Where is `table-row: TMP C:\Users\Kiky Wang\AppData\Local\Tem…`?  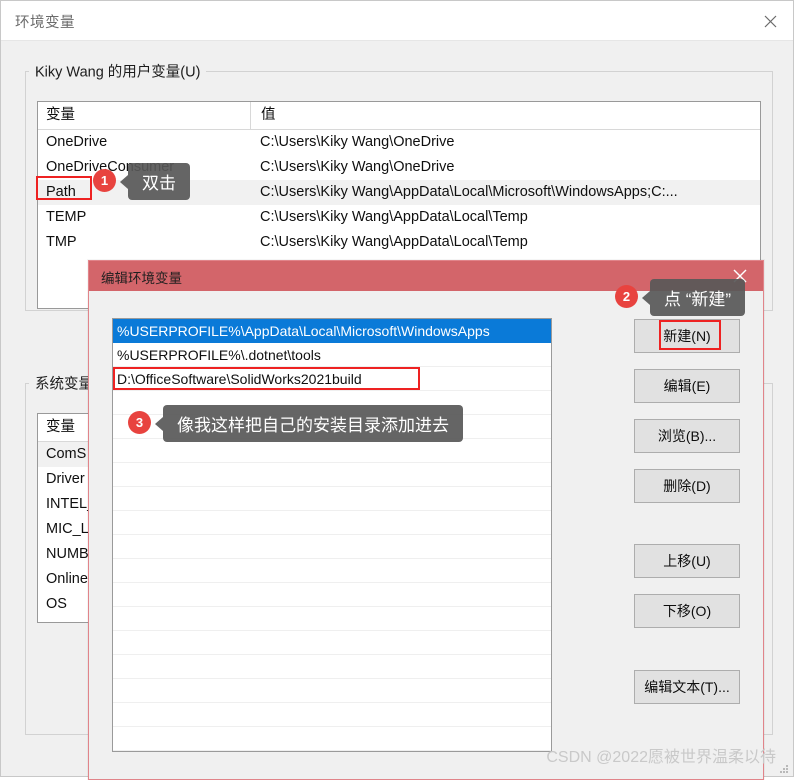
table-row: TMP C:\Users\Kiky Wang\AppData\Local\Tem… is located at coordinates (399, 242).